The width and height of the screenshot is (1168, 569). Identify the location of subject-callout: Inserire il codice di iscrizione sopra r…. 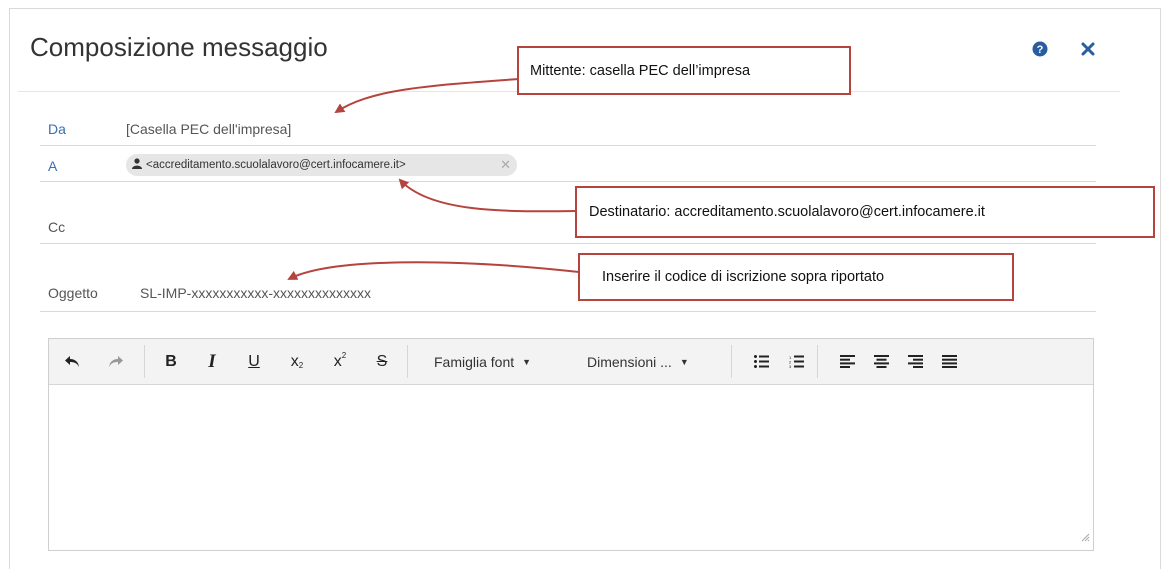
(796, 277).